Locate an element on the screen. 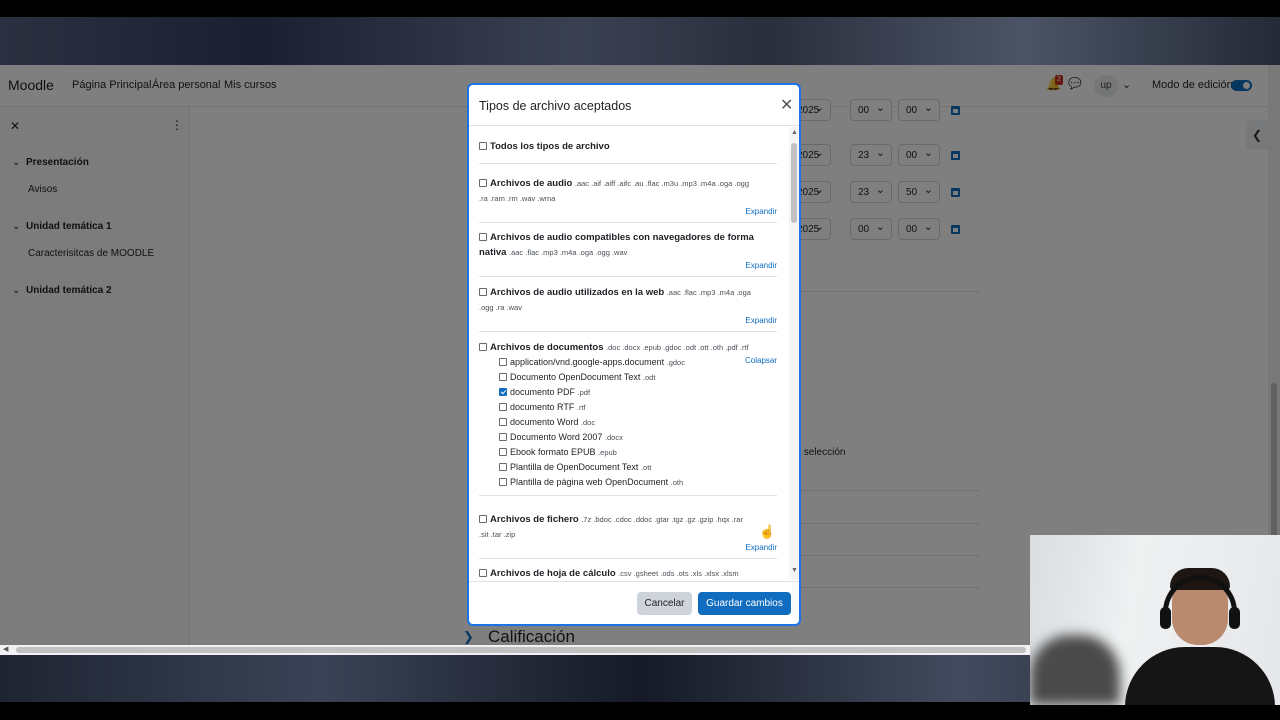 The width and height of the screenshot is (1280, 720). scroll-up-arrow-icon: ▲ is located at coordinates (794, 132).